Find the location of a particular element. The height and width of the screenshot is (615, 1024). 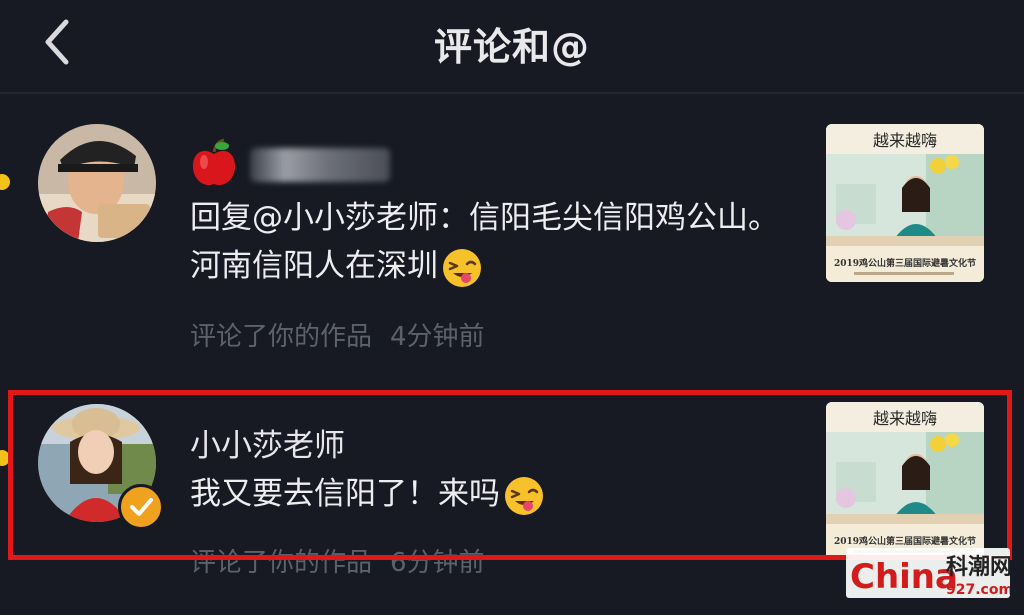

comment-text: 我又要去信阳了！来吗 is located at coordinates (490, 494).